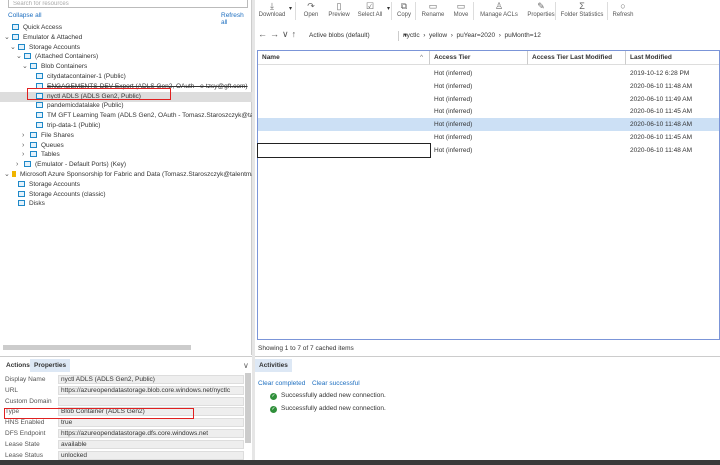 The image size is (720, 465). Describe the element at coordinates (126, 165) in the screenshot. I see `tree-item: › (Emulator - Default Ports) (Key)` at that location.